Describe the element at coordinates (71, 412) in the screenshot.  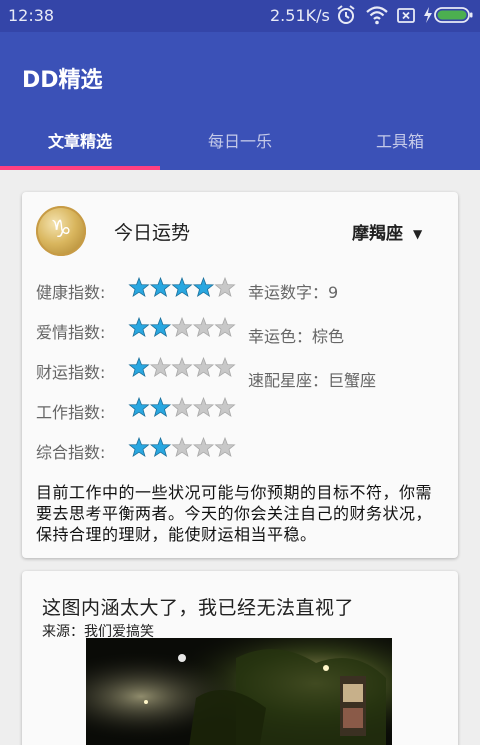
I see `rating-label: 工作指数:` at that location.